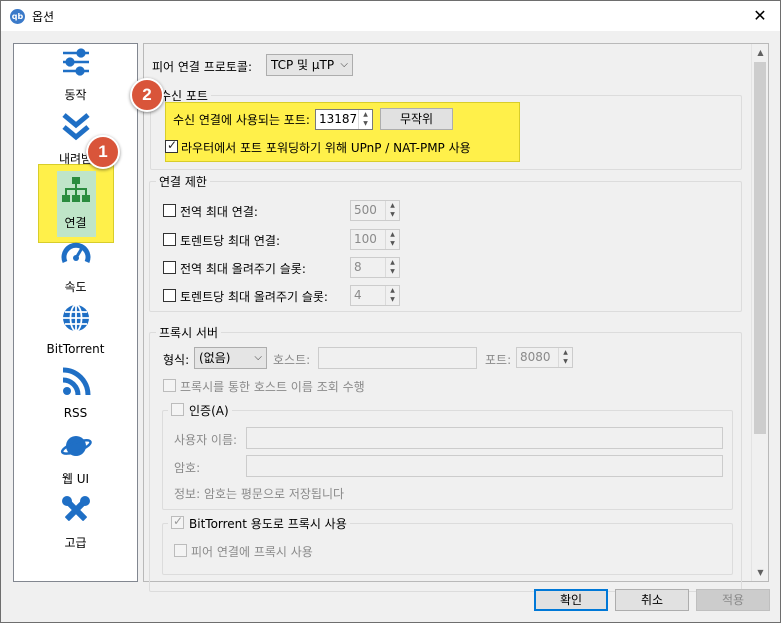 The height and width of the screenshot is (623, 781). I want to click on protocol-select-value: TCP 및 µTP, so click(303, 65).